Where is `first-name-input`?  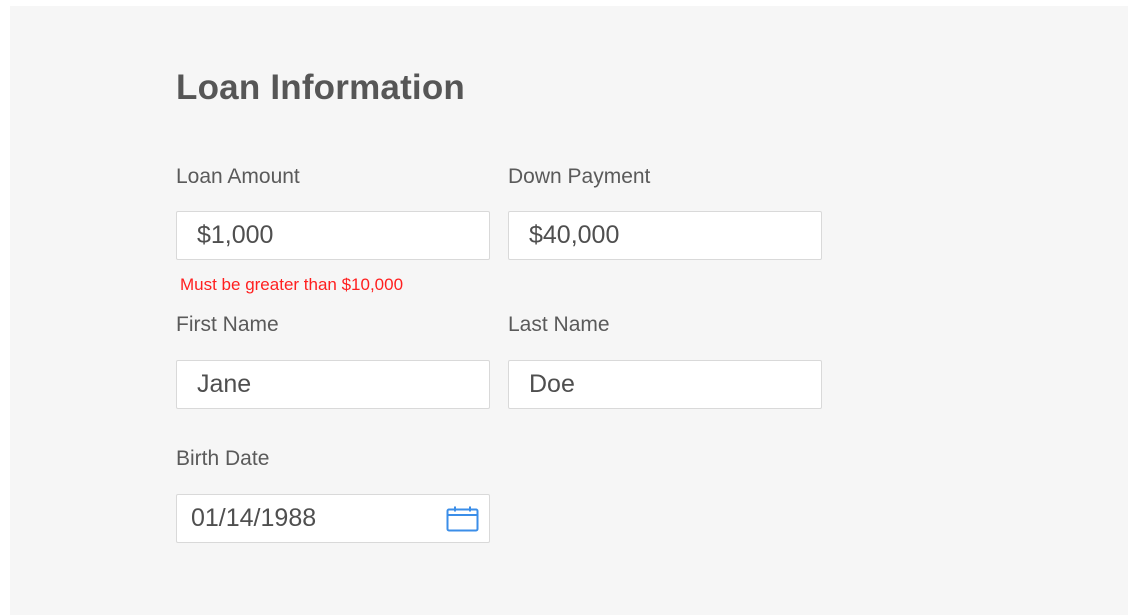 first-name-input is located at coordinates (333, 384).